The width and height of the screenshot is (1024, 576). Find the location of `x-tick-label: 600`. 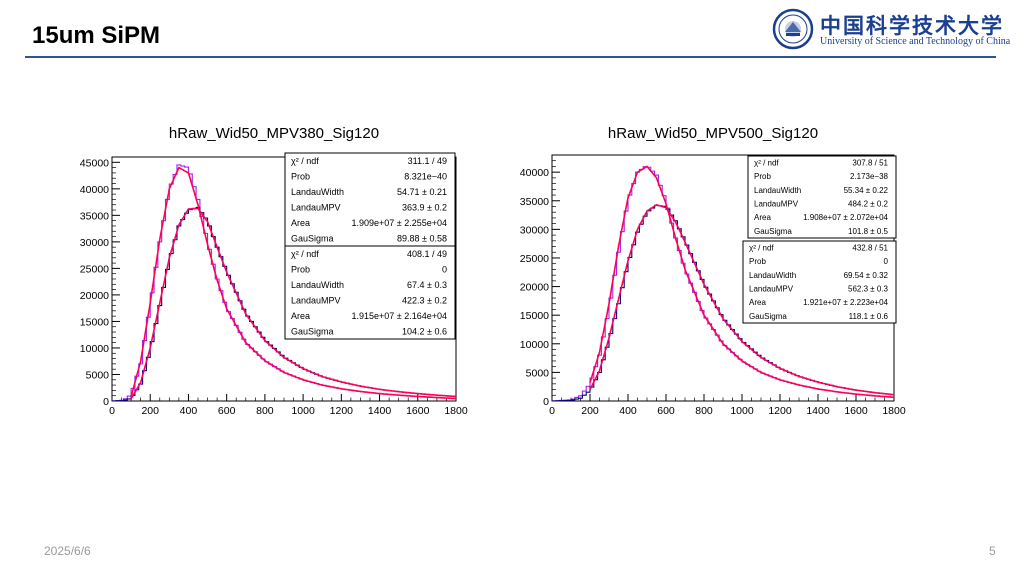

x-tick-label: 600 is located at coordinates (227, 411).